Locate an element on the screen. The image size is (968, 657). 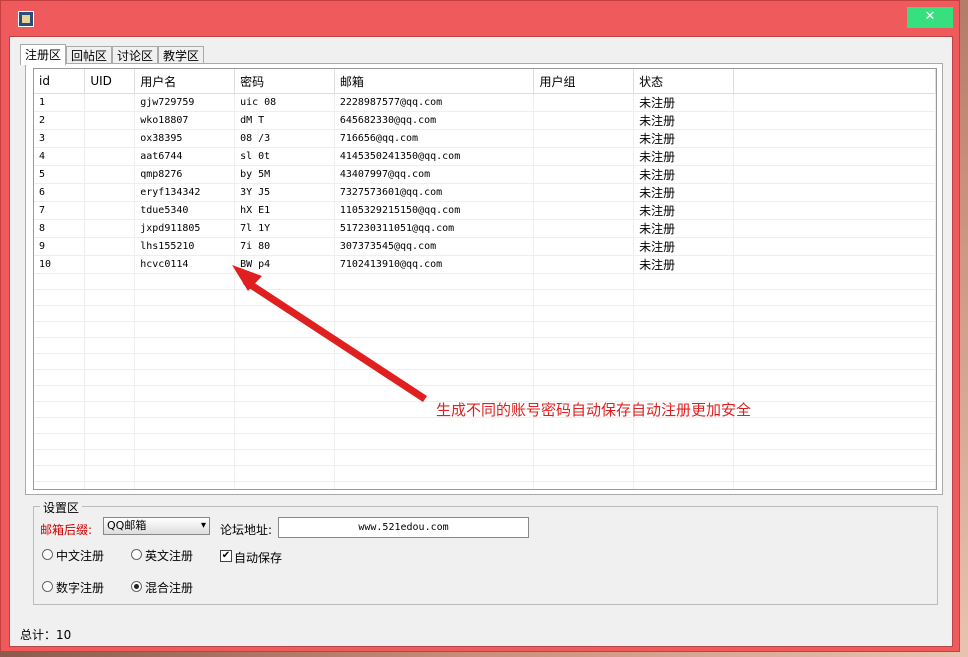
cell-username: tdue5340 is located at coordinates (185, 210).